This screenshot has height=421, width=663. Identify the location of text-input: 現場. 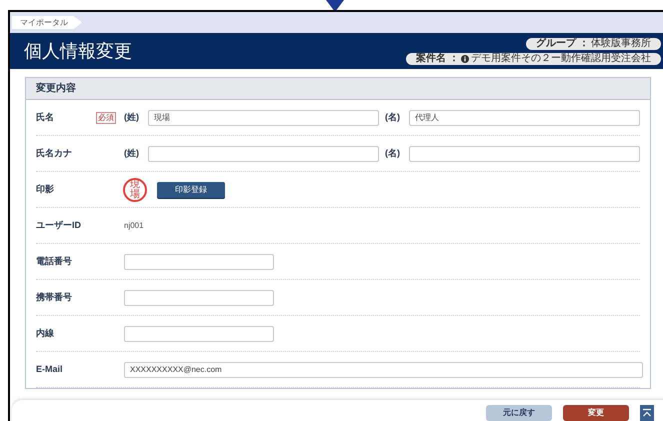
(263, 118).